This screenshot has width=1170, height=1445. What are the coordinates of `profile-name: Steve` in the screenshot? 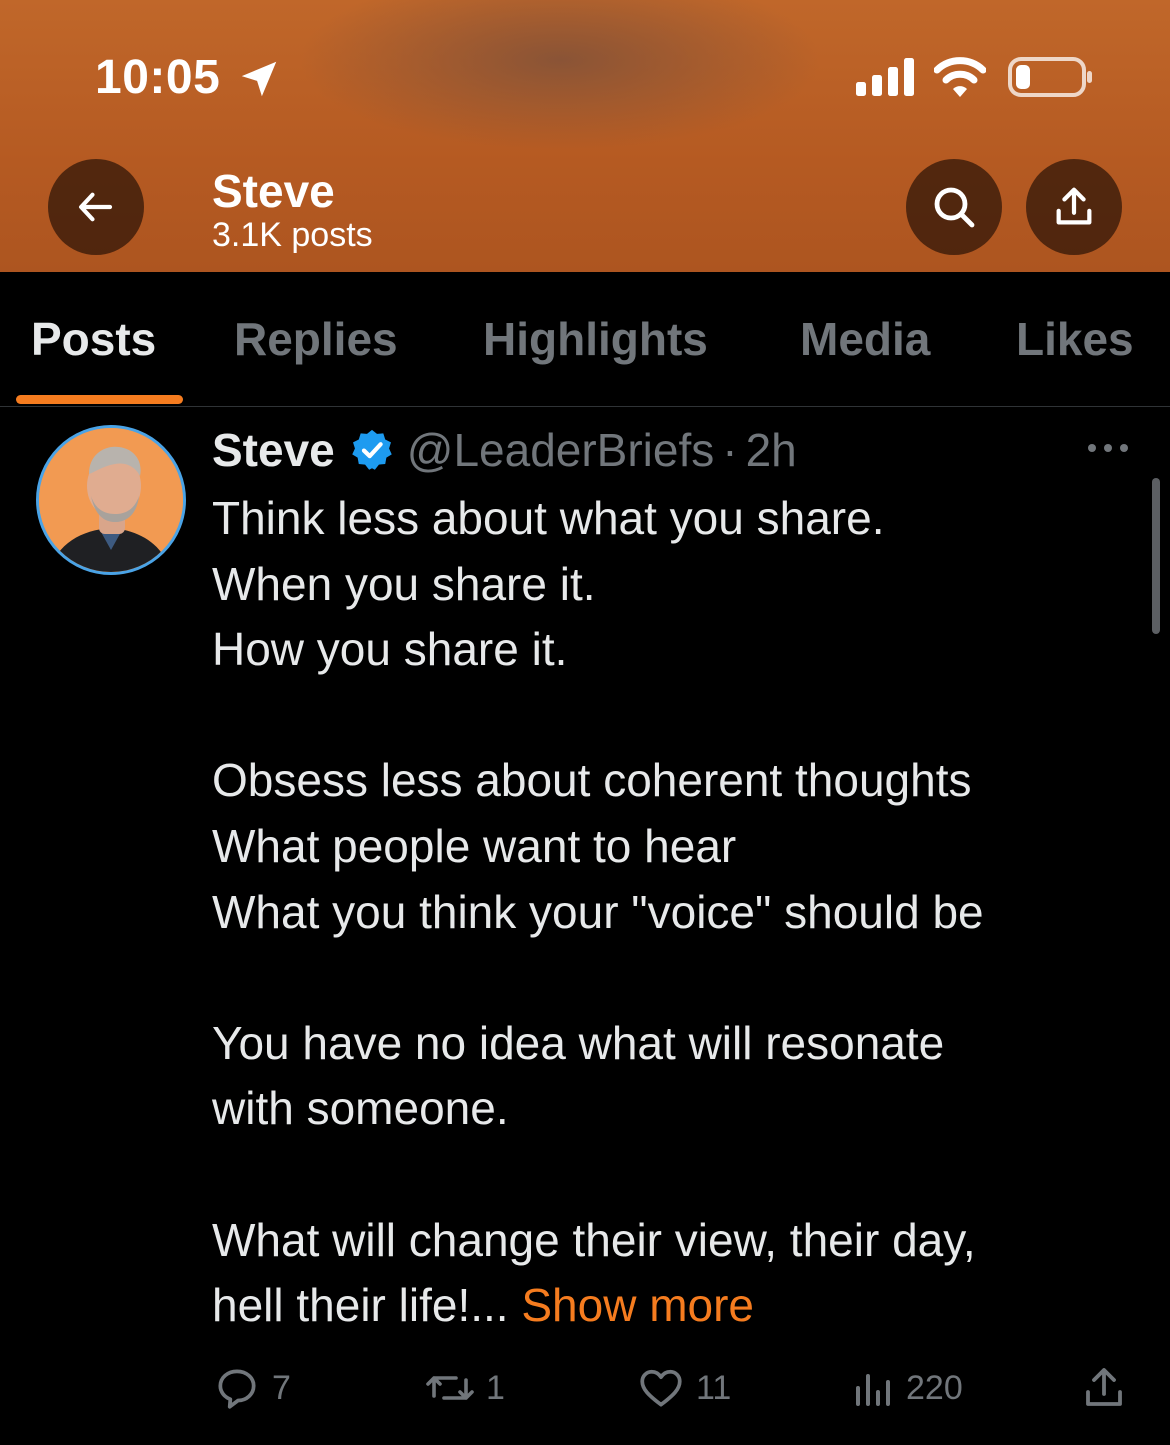 It's located at (273, 191).